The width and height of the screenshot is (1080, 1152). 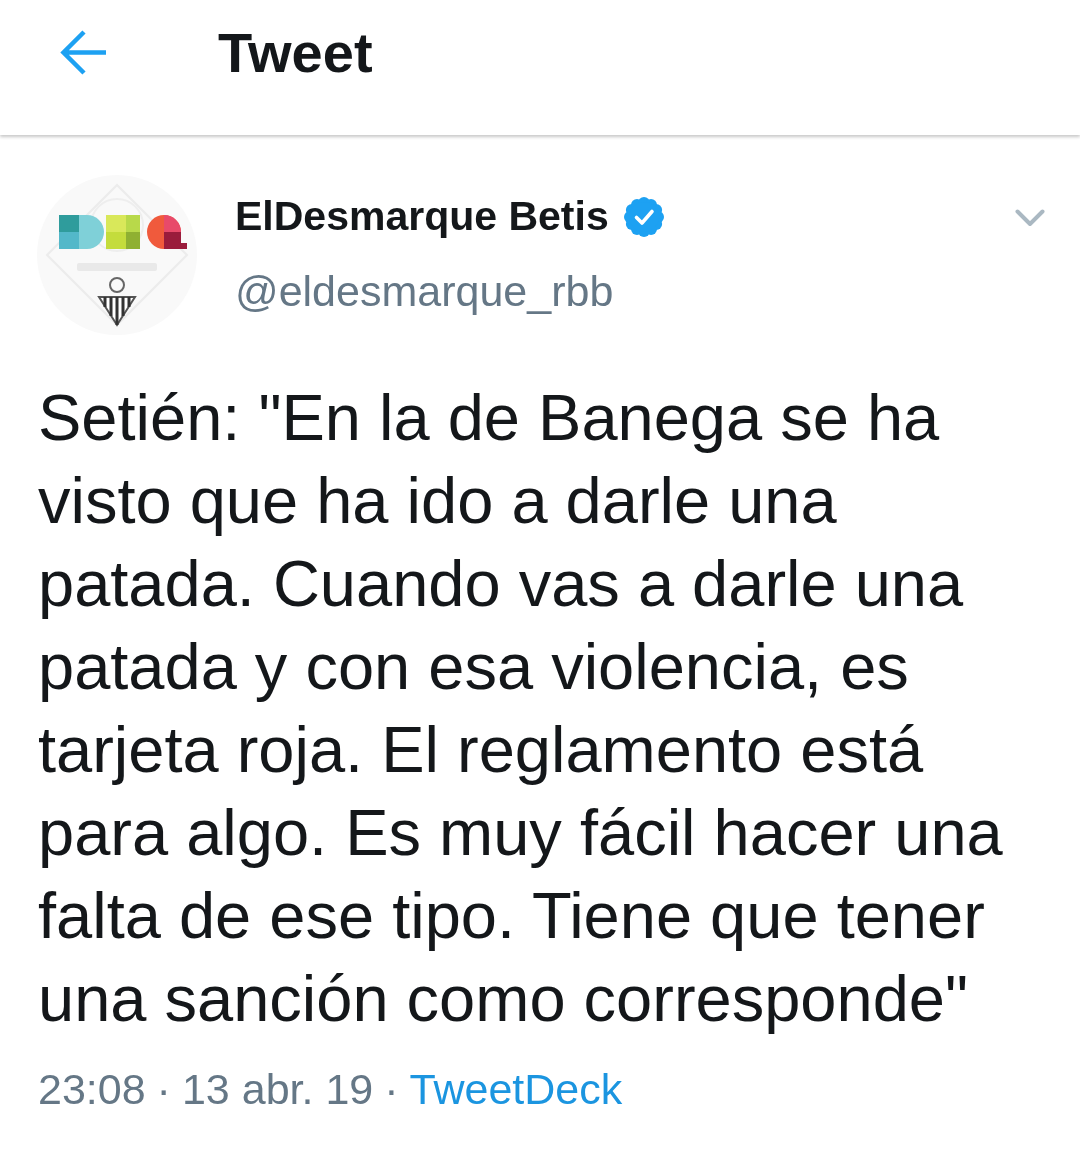 I want to click on tweet-date: 13 abr. 19, so click(x=277, y=1089).